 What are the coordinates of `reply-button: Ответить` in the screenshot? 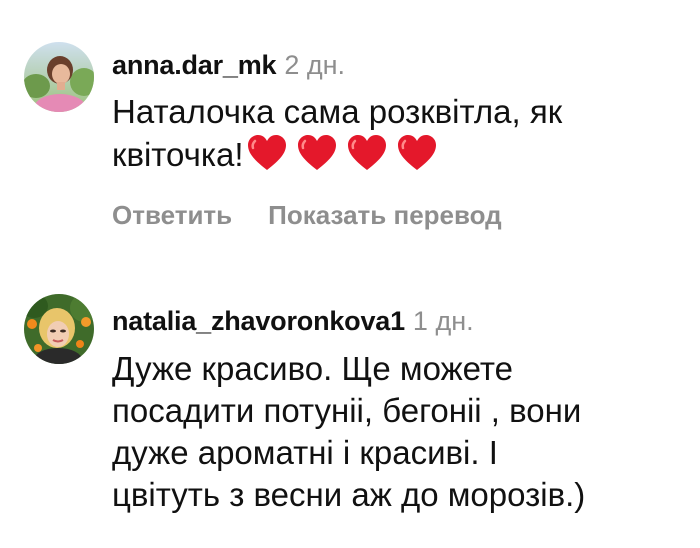 It's located at (172, 215).